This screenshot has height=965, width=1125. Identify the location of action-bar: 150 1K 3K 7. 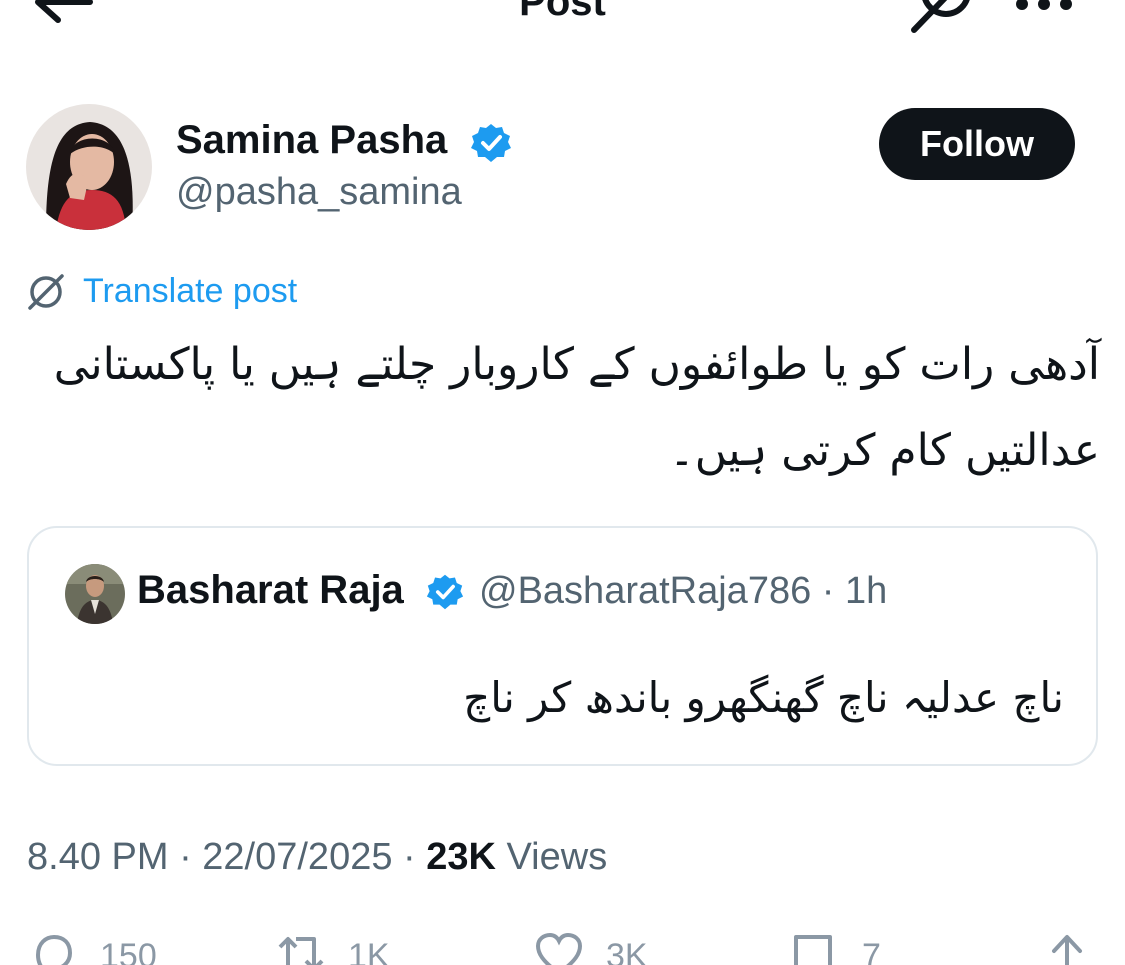
(562, 945).